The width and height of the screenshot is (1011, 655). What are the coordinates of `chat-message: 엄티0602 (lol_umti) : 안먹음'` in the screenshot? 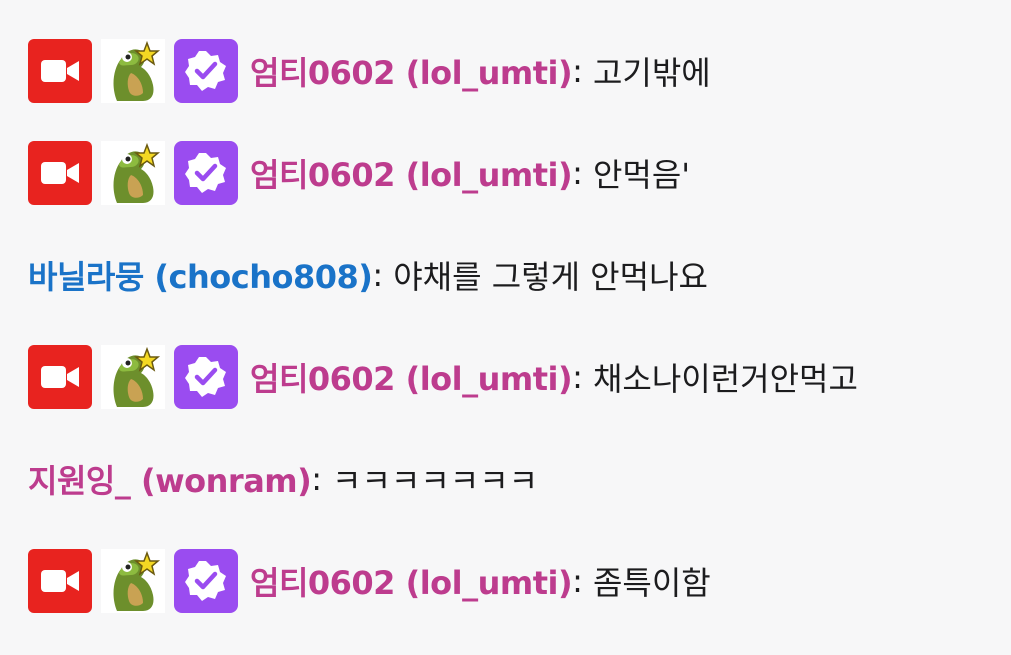 It's located at (519, 173).